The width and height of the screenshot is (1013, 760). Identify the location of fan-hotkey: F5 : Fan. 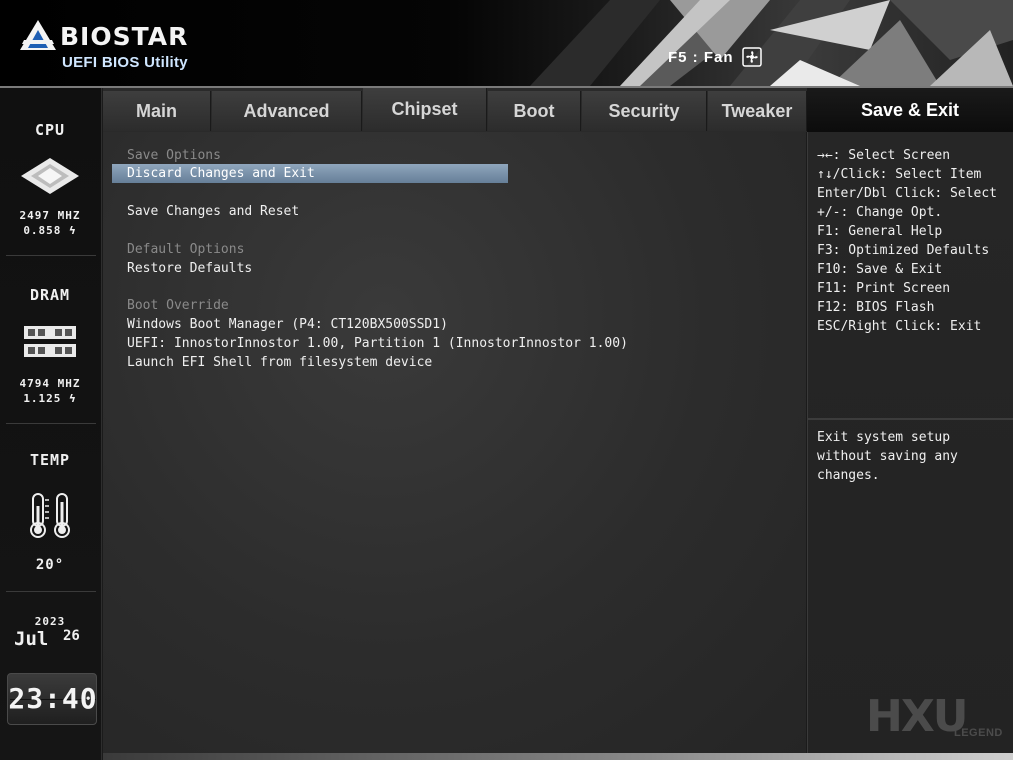
(715, 57).